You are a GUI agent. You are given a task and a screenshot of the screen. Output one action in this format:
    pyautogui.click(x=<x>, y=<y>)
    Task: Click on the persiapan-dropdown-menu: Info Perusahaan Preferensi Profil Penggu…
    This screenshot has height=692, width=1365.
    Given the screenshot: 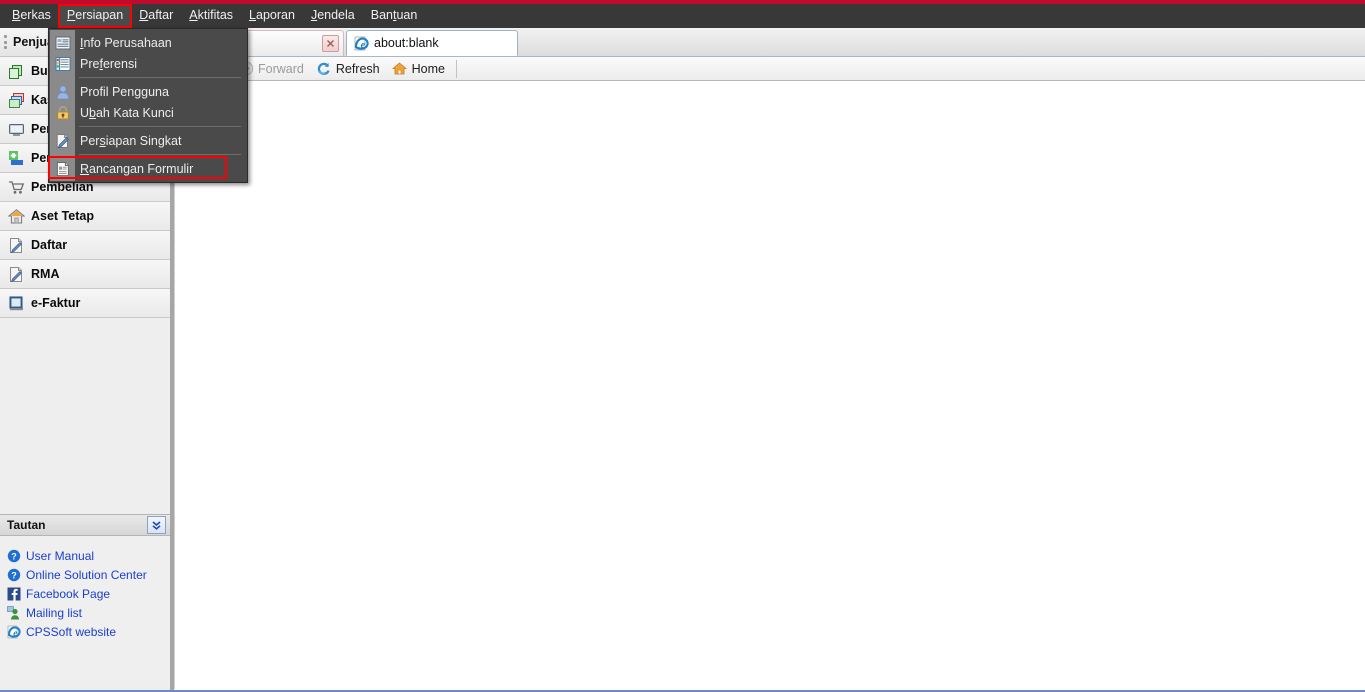 What is the action you would take?
    pyautogui.click(x=148, y=105)
    